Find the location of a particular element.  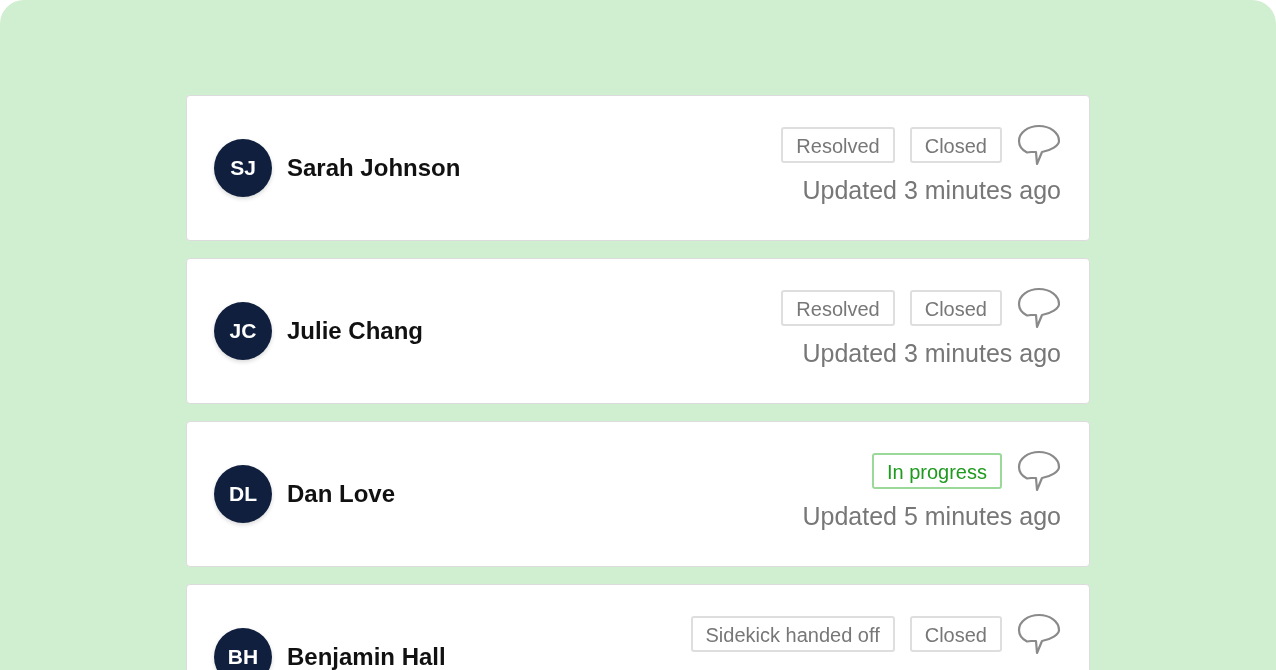

avatar: SJ is located at coordinates (243, 168).